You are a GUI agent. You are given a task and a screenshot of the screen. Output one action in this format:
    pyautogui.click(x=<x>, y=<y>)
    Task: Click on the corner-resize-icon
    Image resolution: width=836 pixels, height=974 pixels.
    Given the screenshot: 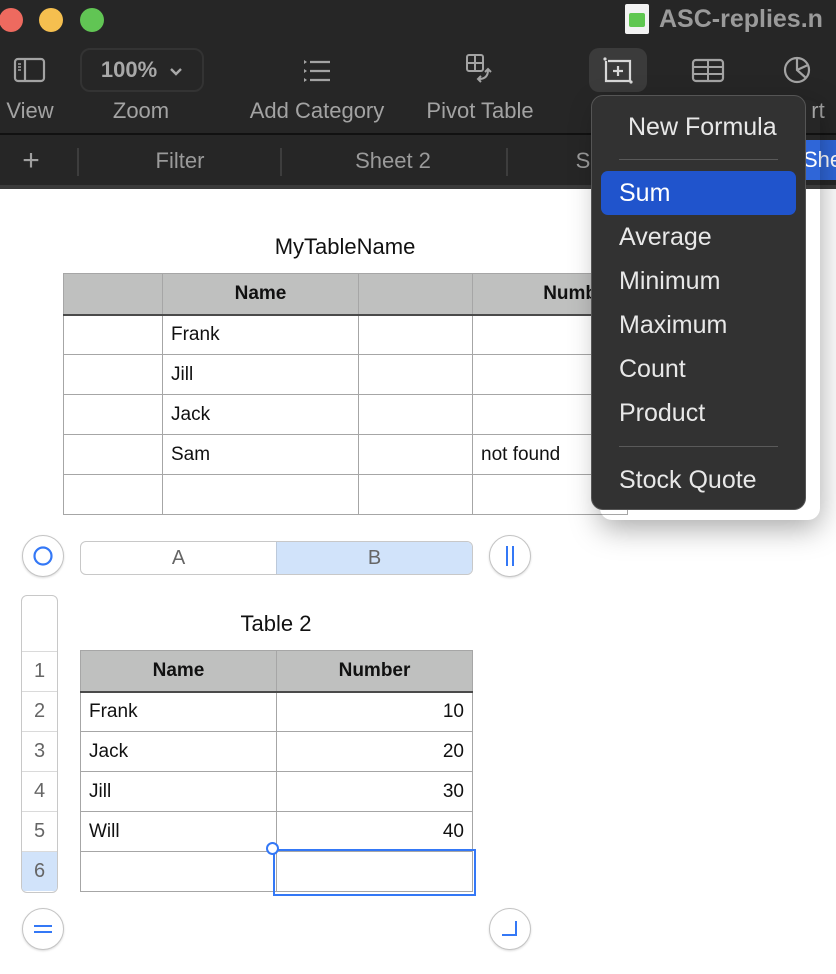 What is the action you would take?
    pyautogui.click(x=509, y=928)
    